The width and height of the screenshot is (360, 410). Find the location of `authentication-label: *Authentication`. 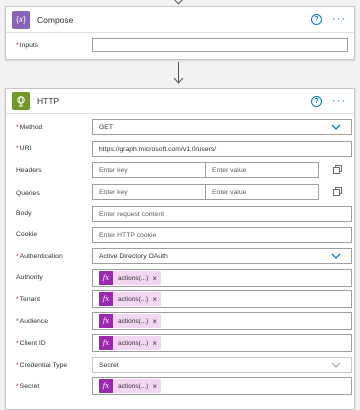

authentication-label: *Authentication is located at coordinates (39, 256).